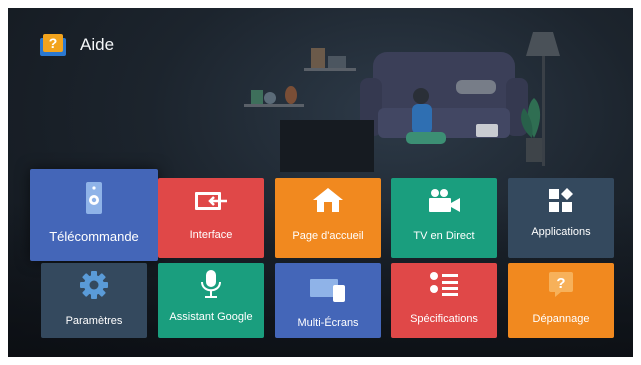  I want to click on tile-specifications: Spécifications, so click(444, 300).